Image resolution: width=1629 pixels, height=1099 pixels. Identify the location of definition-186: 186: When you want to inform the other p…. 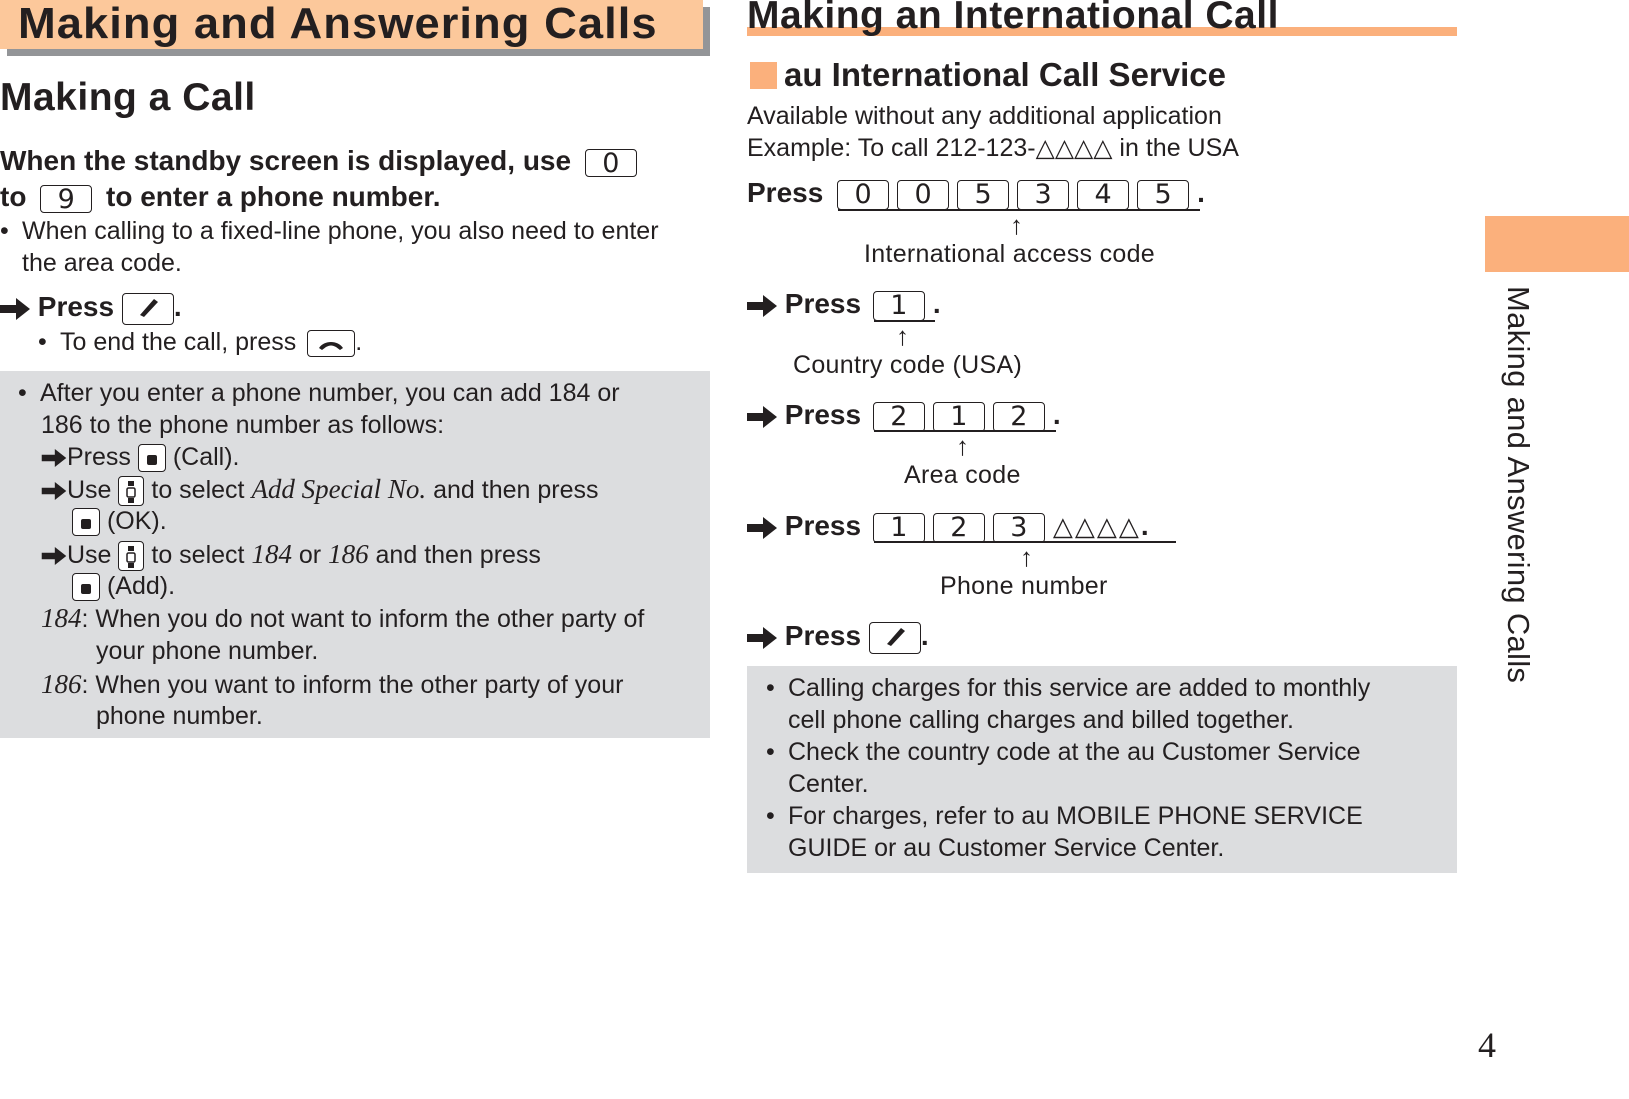
(332, 684).